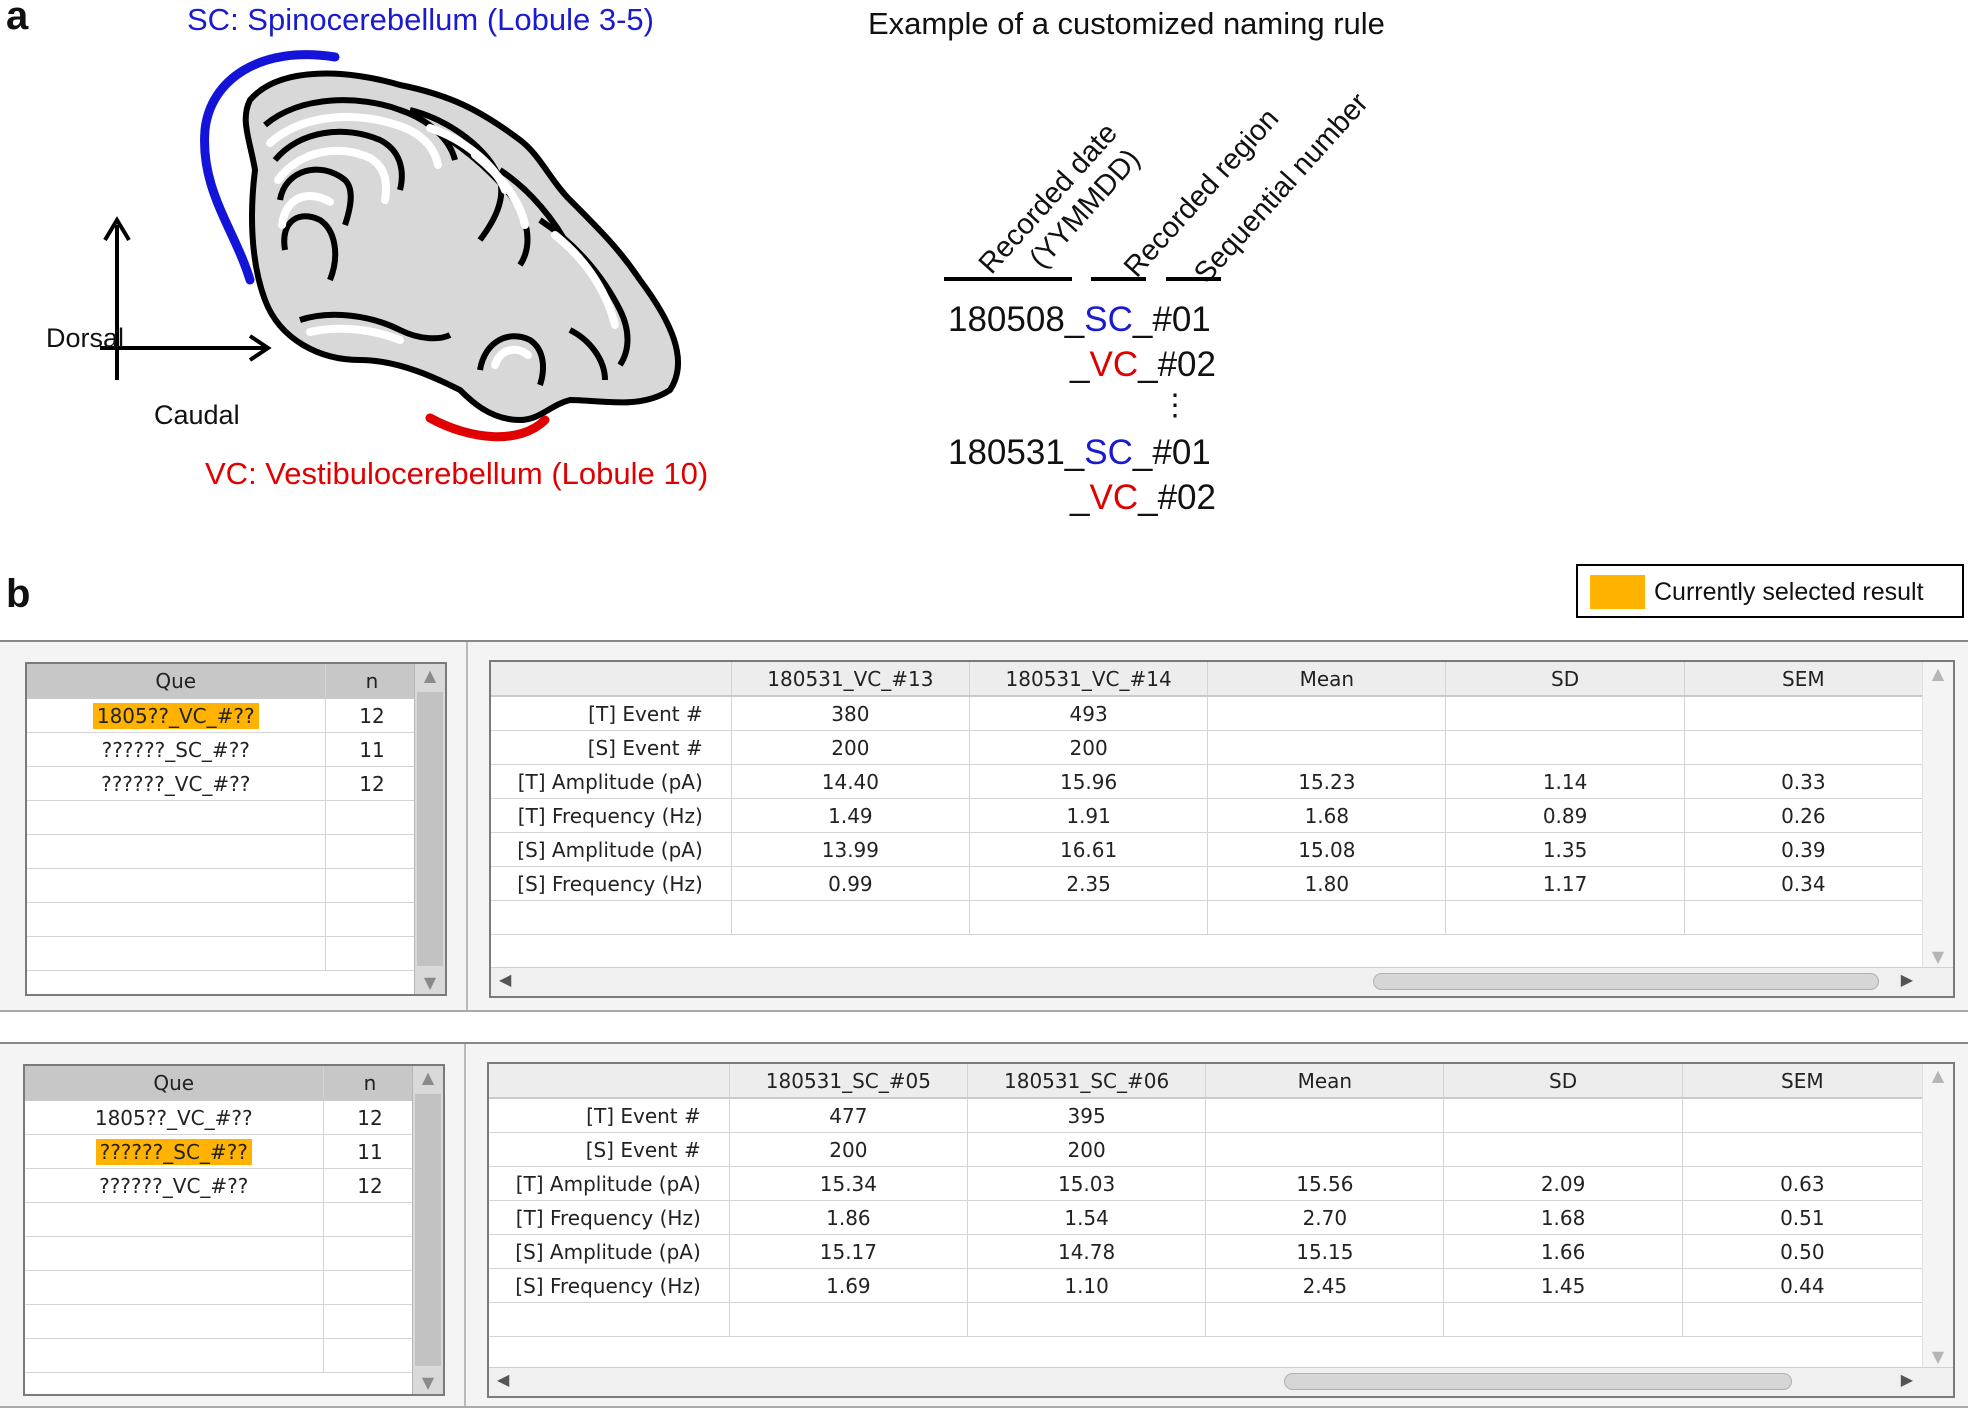  Describe the element at coordinates (1089, 781) in the screenshot. I see `cell: 15.96` at that location.